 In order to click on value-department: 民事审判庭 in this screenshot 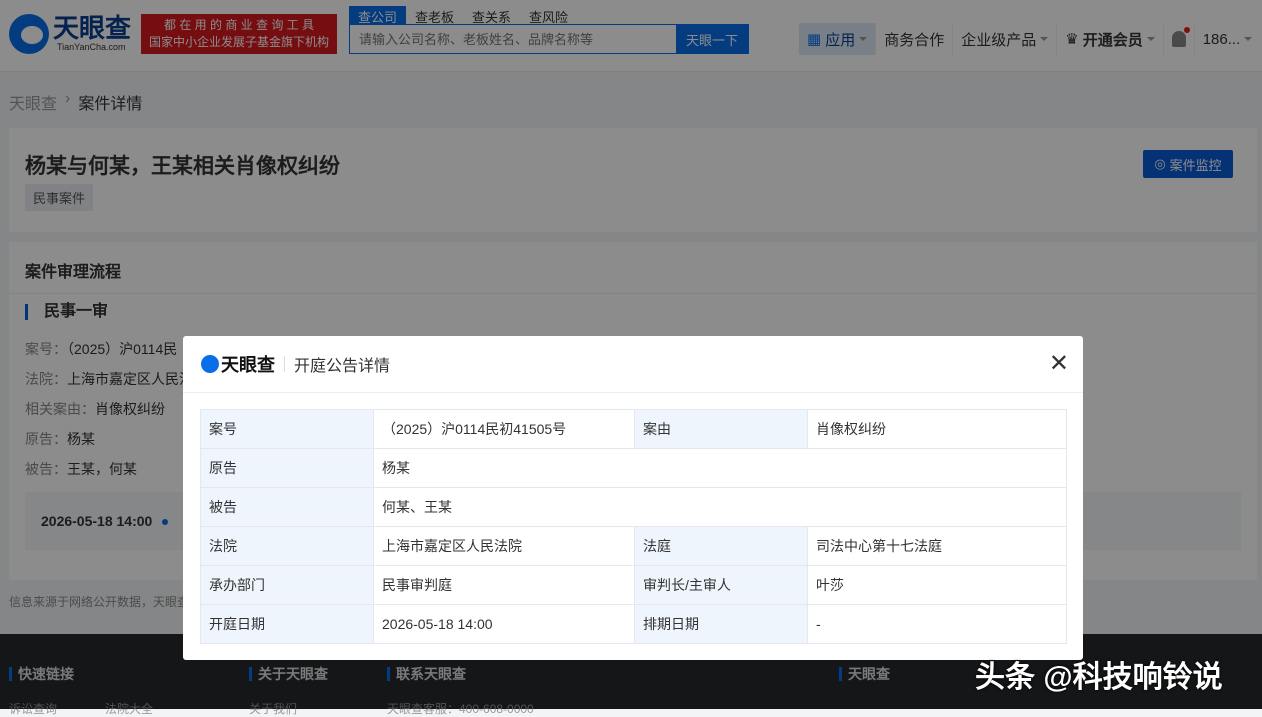, I will do `click(504, 585)`.